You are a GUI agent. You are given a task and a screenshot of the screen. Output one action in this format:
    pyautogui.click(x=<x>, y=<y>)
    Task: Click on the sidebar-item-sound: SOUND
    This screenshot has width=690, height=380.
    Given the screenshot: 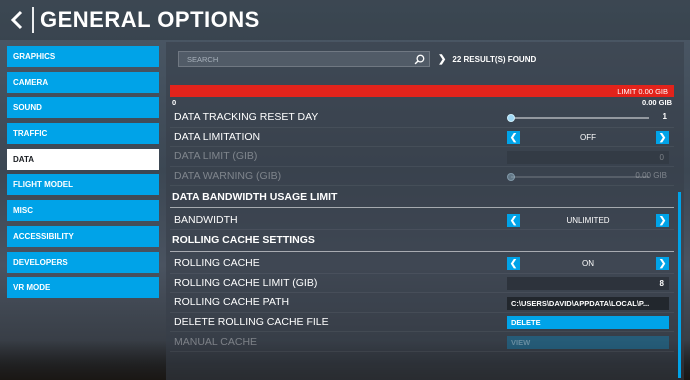 What is the action you would take?
    pyautogui.click(x=83, y=108)
    